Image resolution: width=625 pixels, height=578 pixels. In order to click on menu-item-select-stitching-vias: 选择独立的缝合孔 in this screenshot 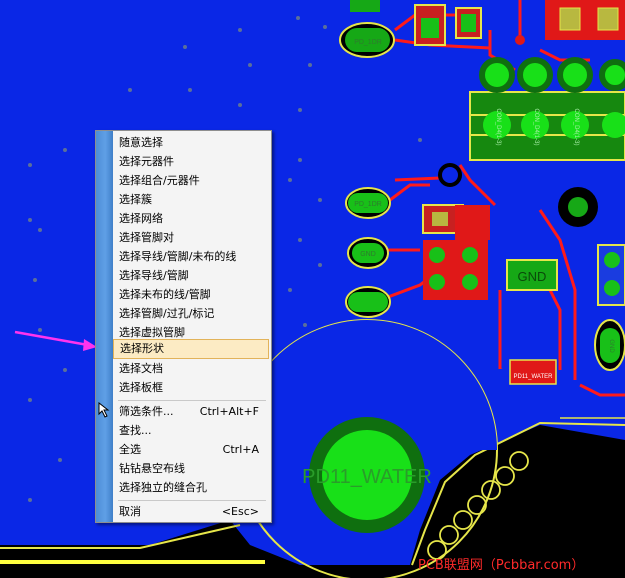, I will do `click(191, 487)`.